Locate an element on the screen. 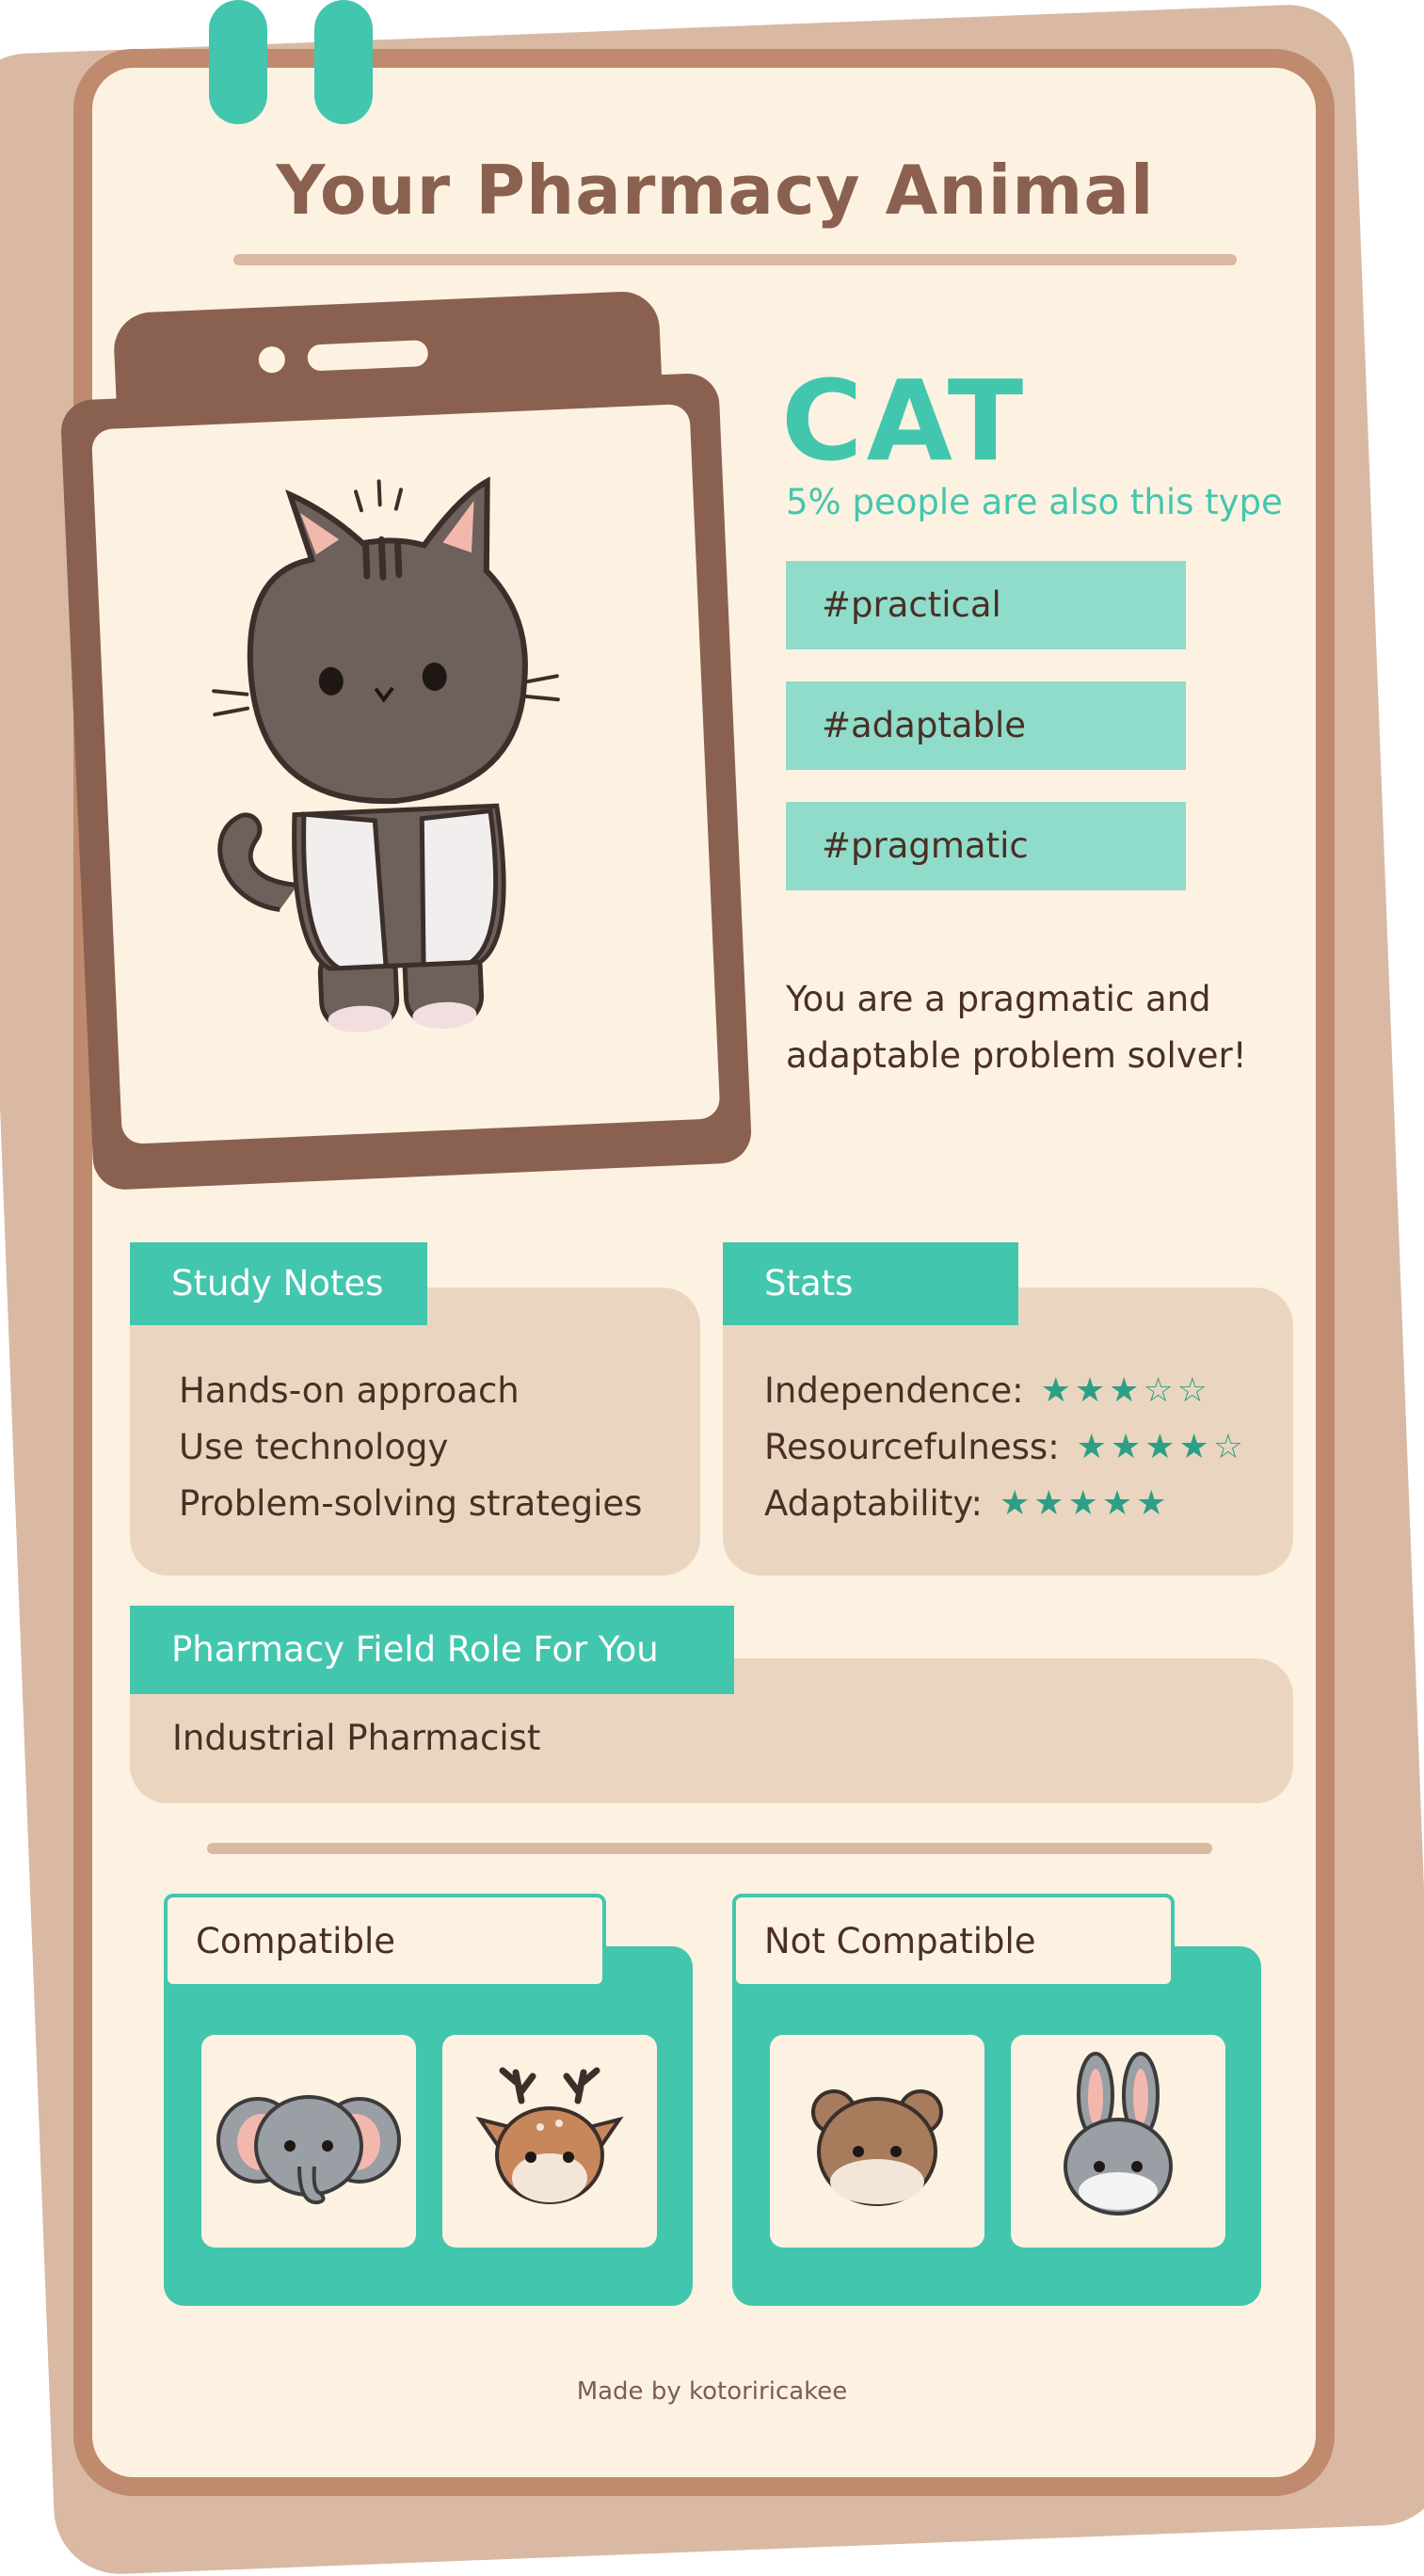 This screenshot has width=1424, height=2576. stat-row: Independence: ★★★☆☆ is located at coordinates (1005, 1391).